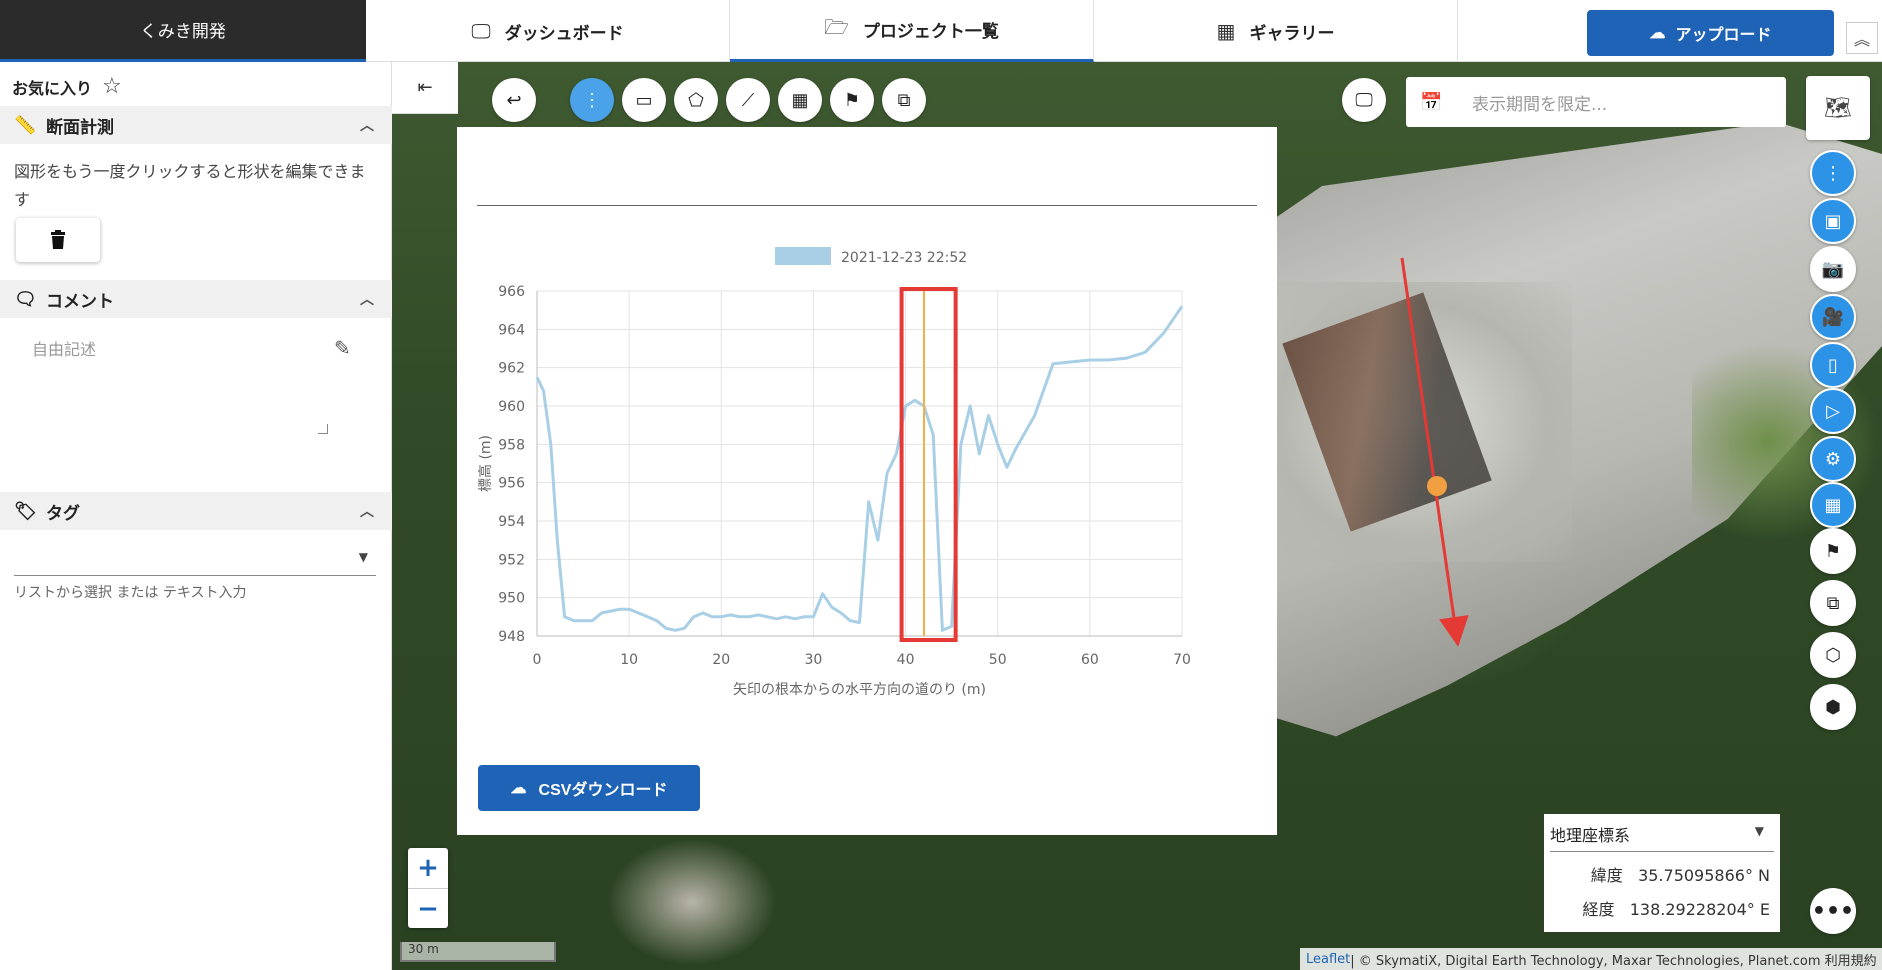  I want to click on mobile-button: ▯, so click(1833, 365).